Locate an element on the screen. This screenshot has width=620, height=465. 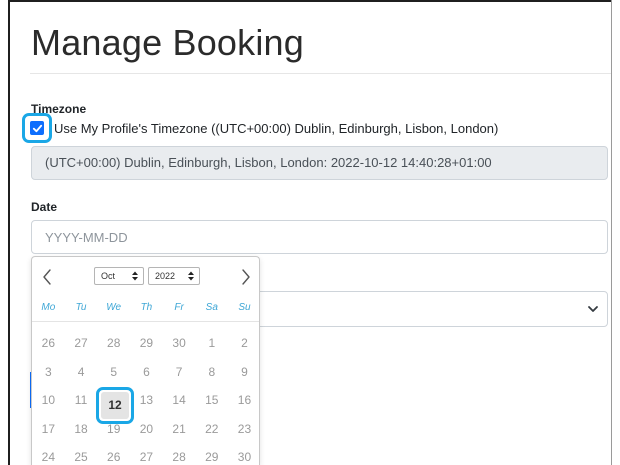
datepicker-weekday-header: Mo Tu We Th Fr Sa Su is located at coordinates (145, 308).